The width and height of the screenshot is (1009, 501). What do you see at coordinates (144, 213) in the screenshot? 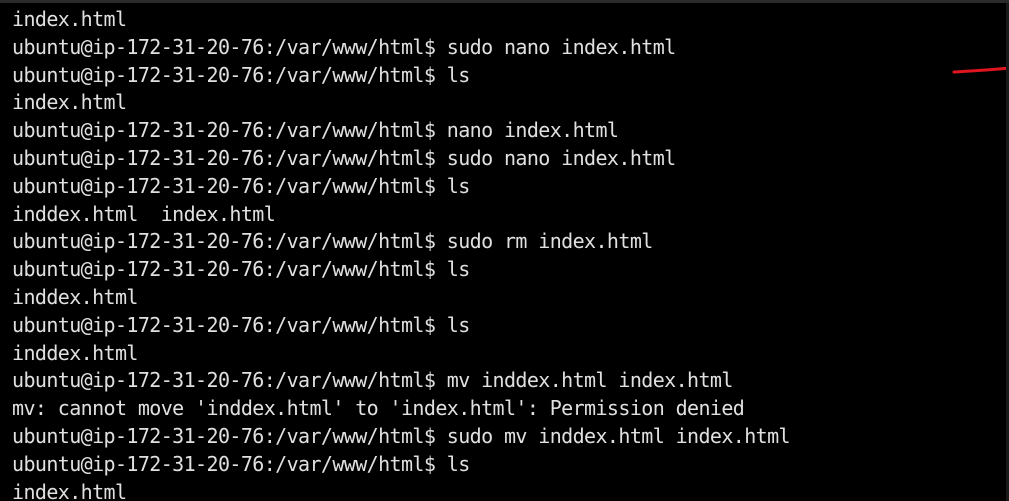
I see `terminal-line: inddex.html index.html` at bounding box center [144, 213].